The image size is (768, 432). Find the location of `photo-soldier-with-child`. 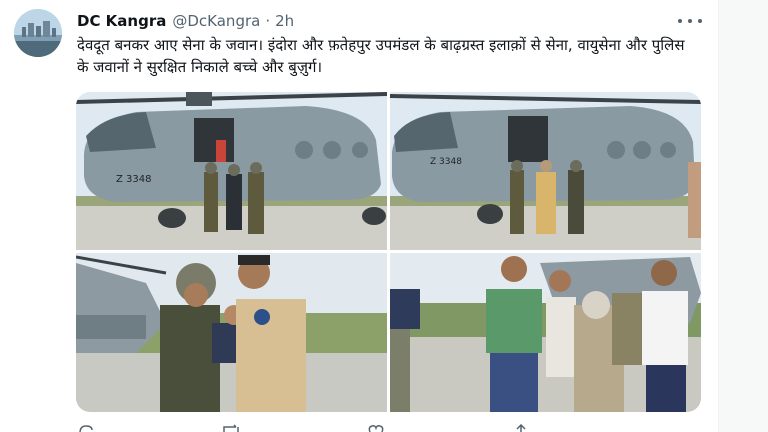

photo-soldier-with-child is located at coordinates (231, 332).